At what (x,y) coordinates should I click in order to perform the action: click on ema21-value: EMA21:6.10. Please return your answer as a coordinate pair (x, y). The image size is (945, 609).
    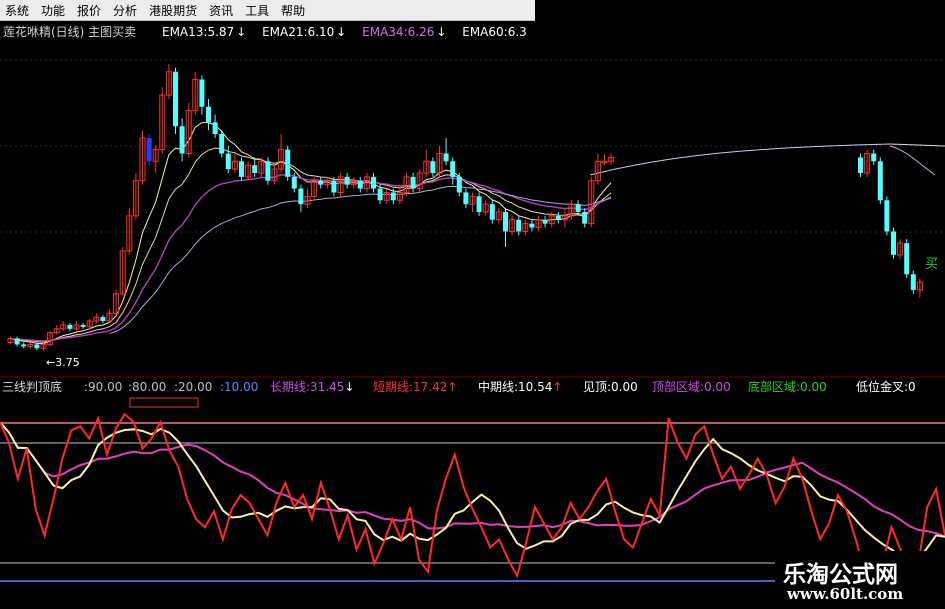
    Looking at the image, I should click on (298, 32).